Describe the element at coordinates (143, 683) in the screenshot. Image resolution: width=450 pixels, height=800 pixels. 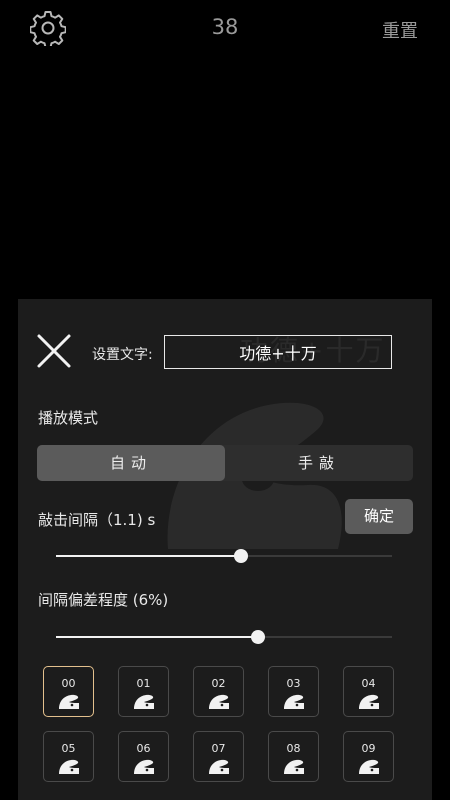
I see `sound-option-label: 01` at that location.